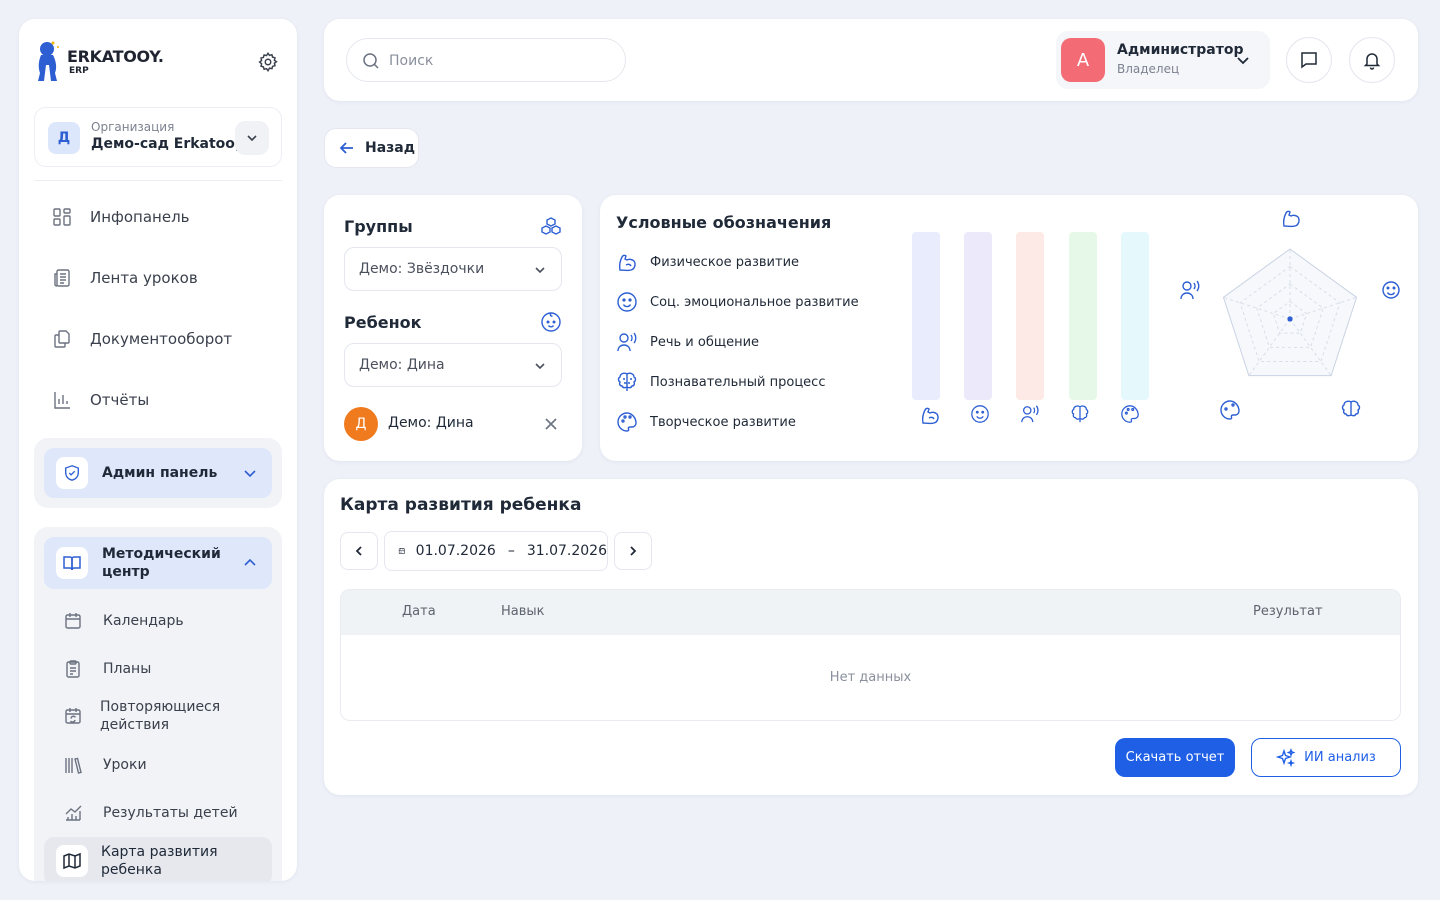 The height and width of the screenshot is (900, 1440). I want to click on search-input, so click(499, 61).